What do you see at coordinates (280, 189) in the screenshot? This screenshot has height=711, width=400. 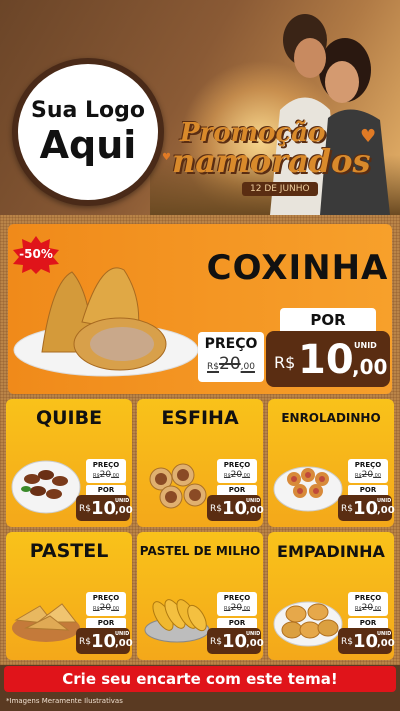 I see `promo-date: 12 DE JUNHO` at bounding box center [280, 189].